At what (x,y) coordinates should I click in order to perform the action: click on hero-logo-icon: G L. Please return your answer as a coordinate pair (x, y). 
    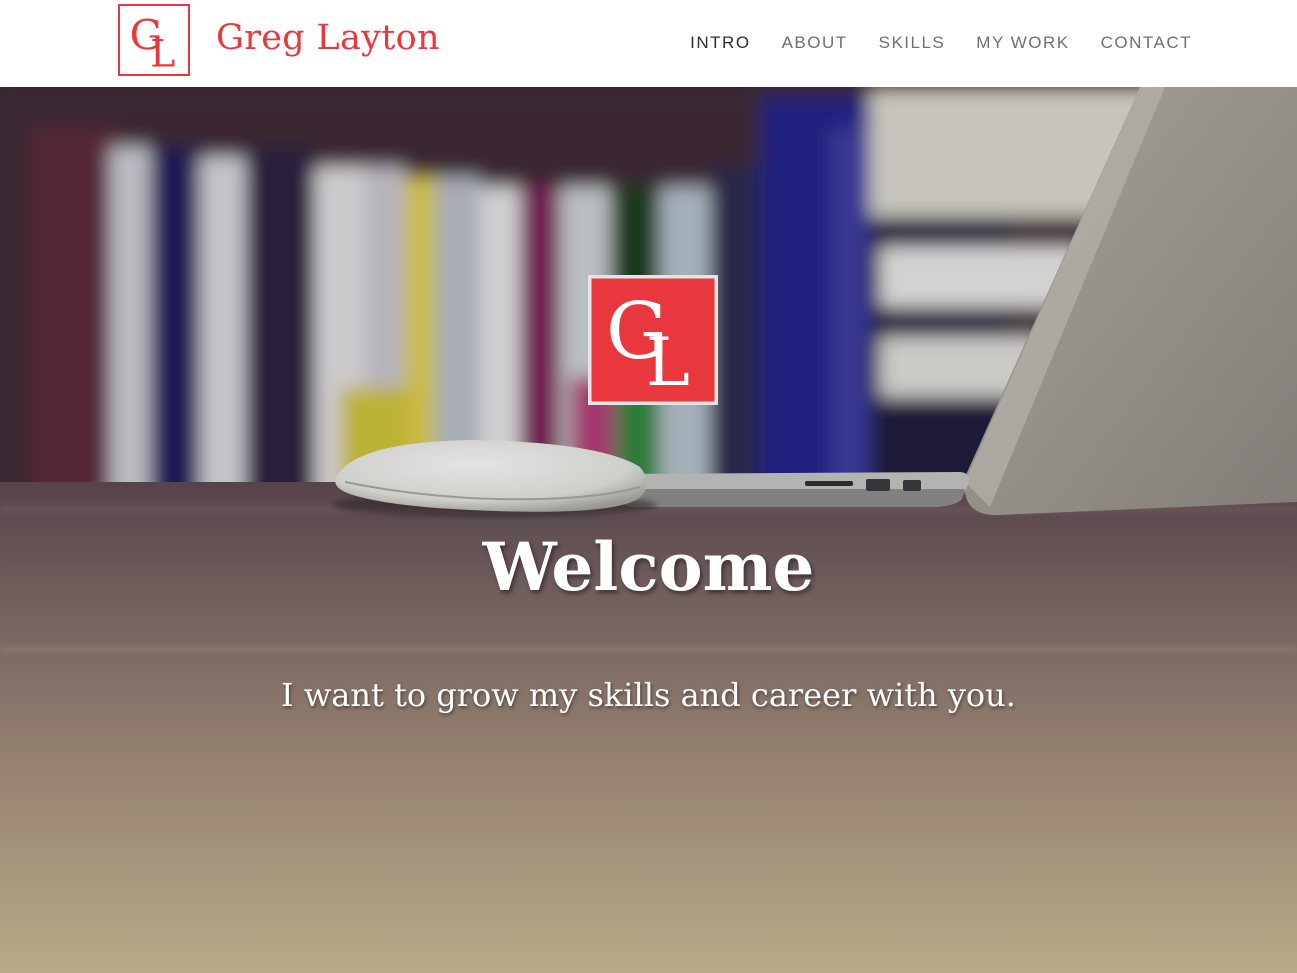
    Looking at the image, I should click on (653, 340).